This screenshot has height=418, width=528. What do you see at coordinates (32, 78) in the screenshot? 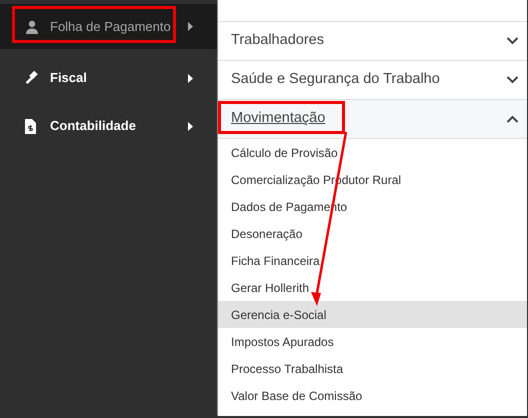
I see `gavel-icon` at bounding box center [32, 78].